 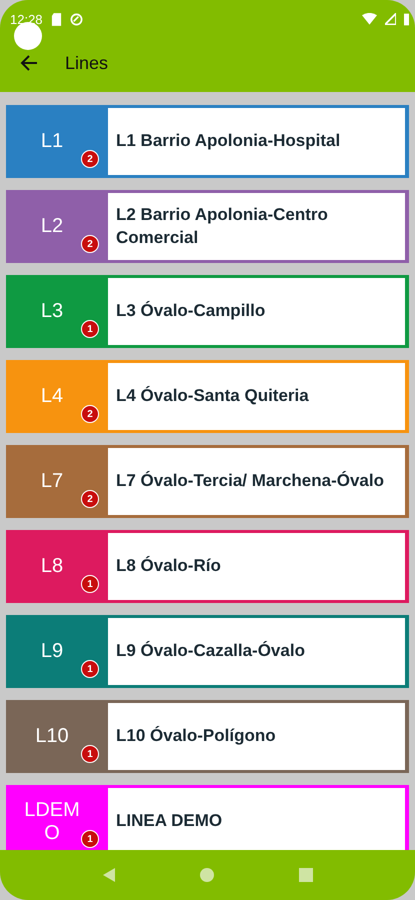 What do you see at coordinates (52, 311) in the screenshot?
I see `line-code: L3` at bounding box center [52, 311].